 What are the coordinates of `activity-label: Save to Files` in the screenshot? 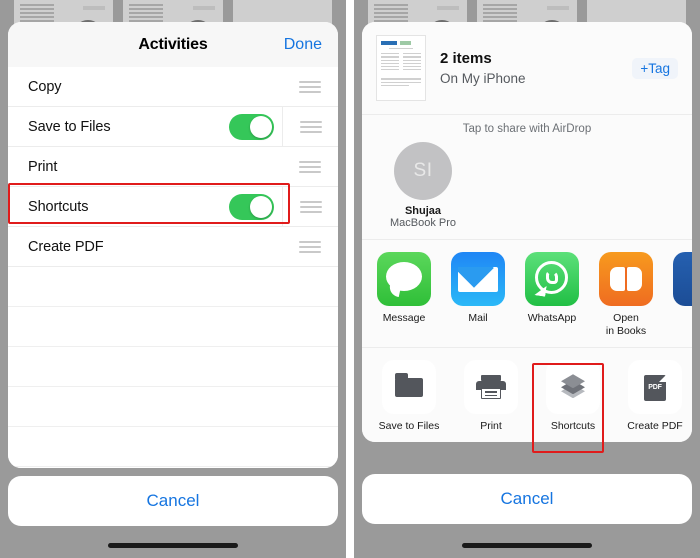 It's located at (69, 126).